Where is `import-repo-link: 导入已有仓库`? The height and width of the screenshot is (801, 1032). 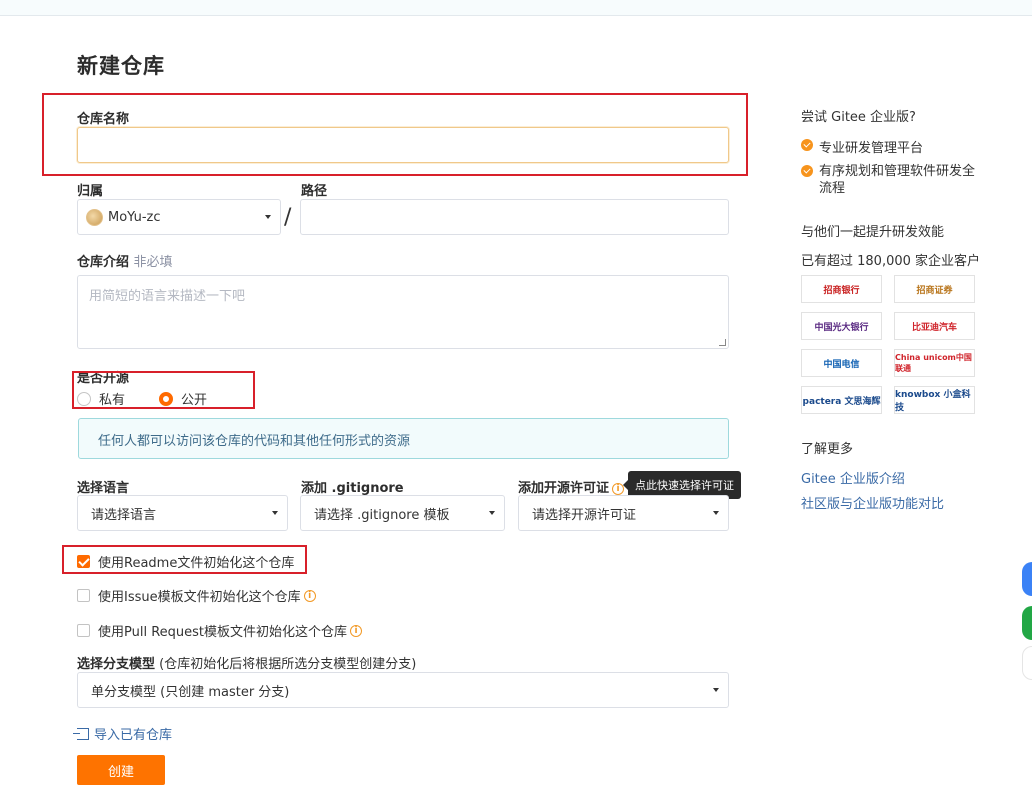
import-repo-link: 导入已有仓库 is located at coordinates (123, 733).